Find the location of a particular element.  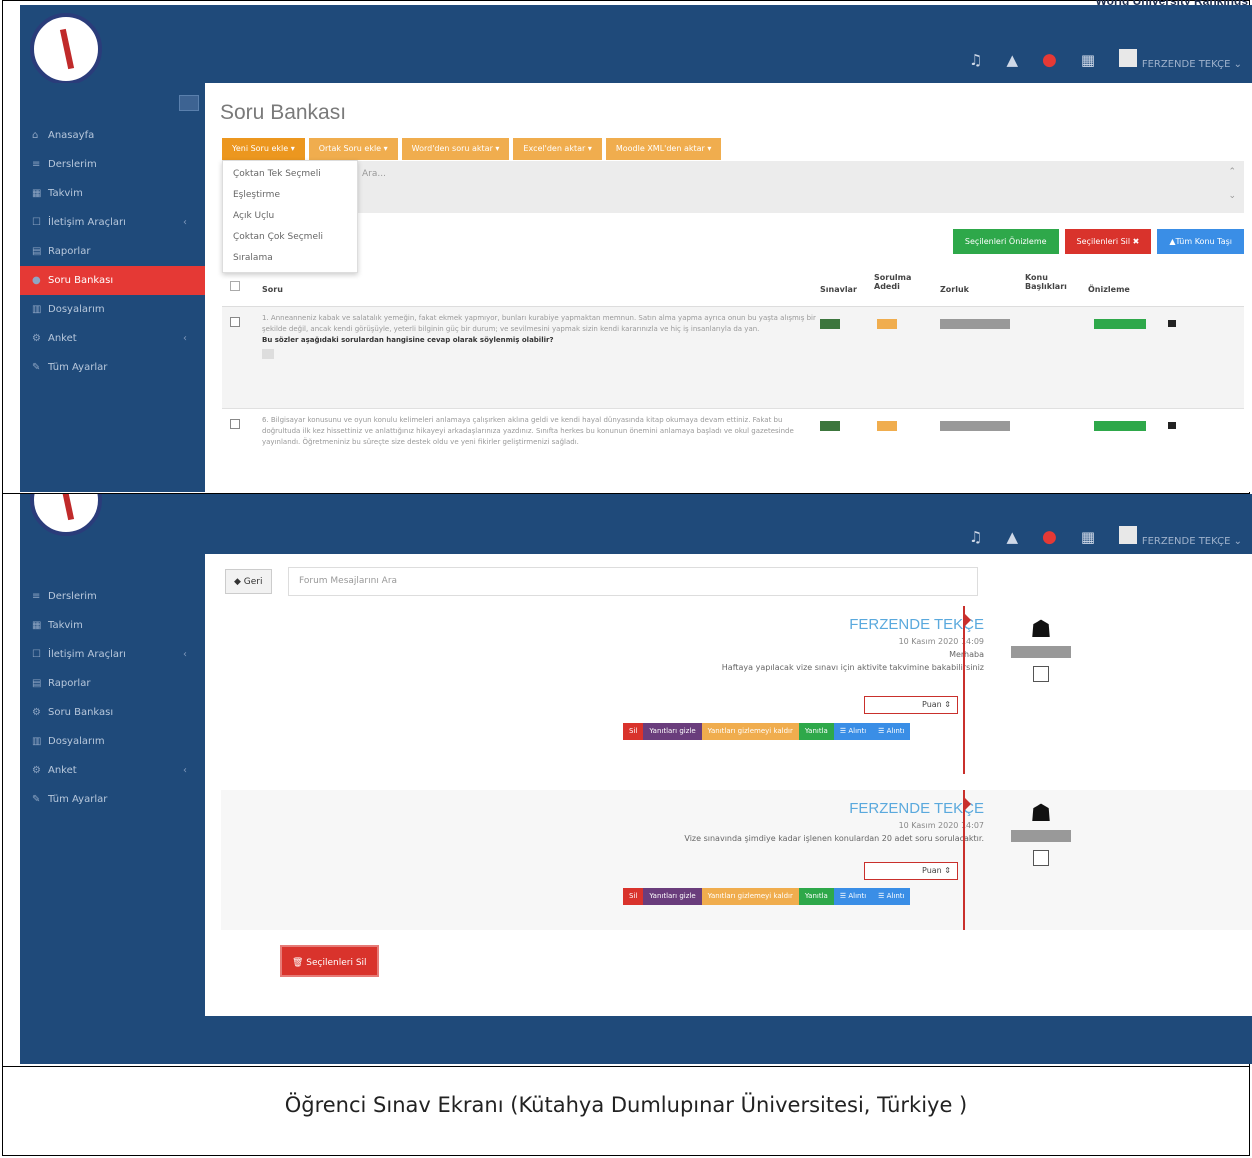

header-difficulty: Zorluk is located at coordinates (954, 289).